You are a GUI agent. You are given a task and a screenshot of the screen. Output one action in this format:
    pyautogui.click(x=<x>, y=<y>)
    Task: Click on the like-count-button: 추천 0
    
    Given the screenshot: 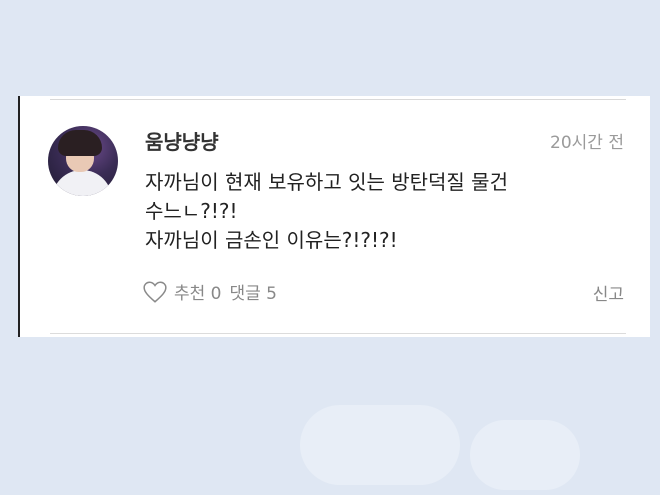 What is the action you would take?
    pyautogui.click(x=198, y=291)
    